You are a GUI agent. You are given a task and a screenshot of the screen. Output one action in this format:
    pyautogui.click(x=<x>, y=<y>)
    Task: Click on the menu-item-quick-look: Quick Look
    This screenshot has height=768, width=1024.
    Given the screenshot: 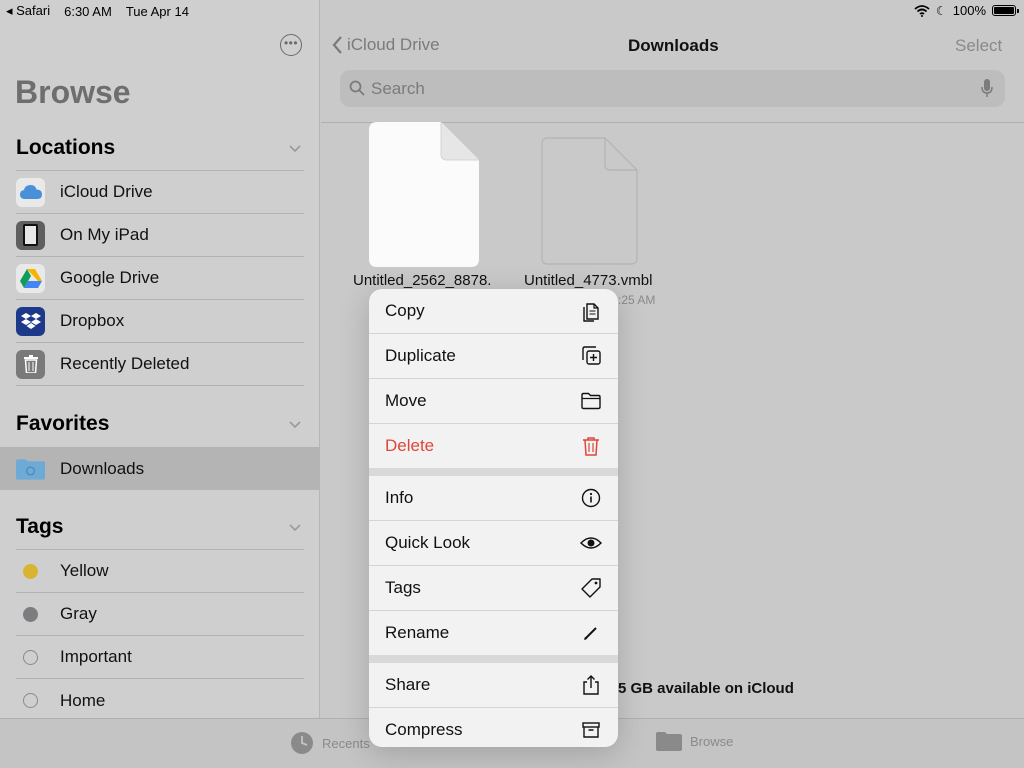 What is the action you would take?
    pyautogui.click(x=493, y=543)
    